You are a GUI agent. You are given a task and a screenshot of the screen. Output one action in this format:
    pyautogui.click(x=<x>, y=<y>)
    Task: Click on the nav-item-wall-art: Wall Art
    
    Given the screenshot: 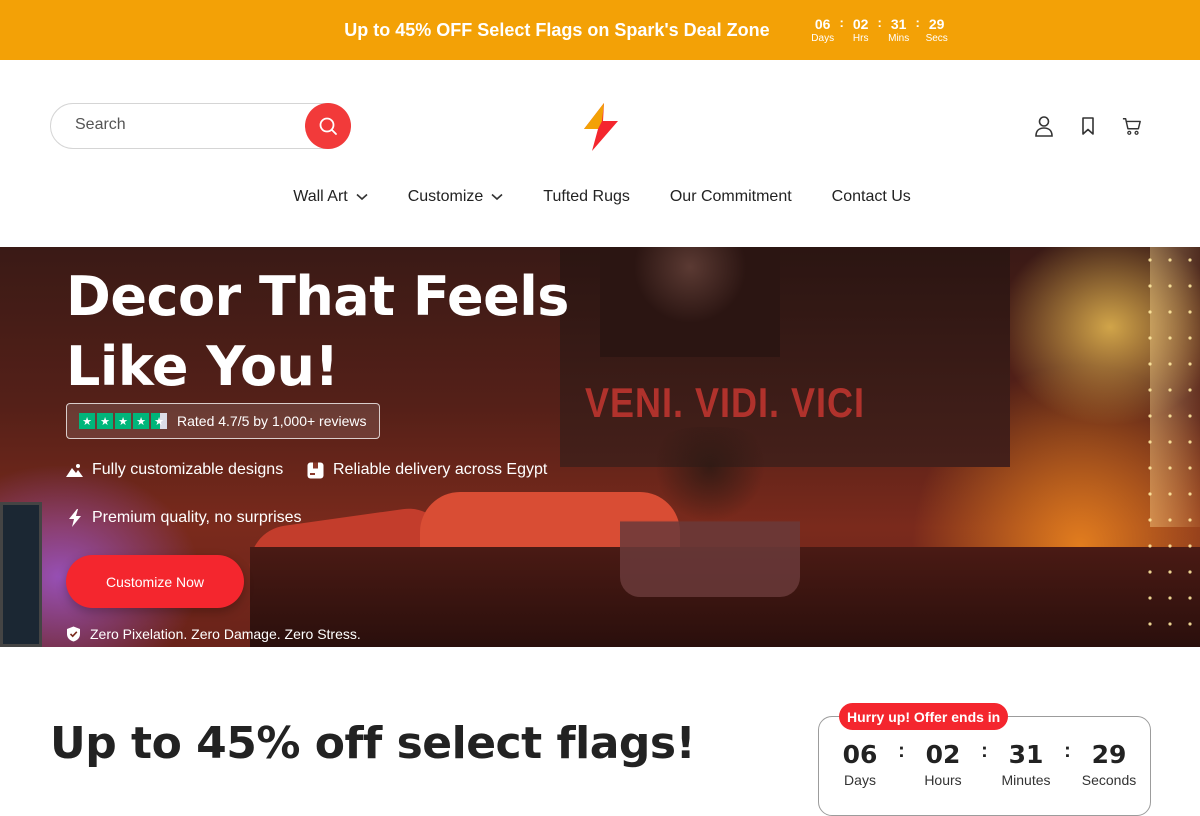 What is the action you would take?
    pyautogui.click(x=330, y=197)
    